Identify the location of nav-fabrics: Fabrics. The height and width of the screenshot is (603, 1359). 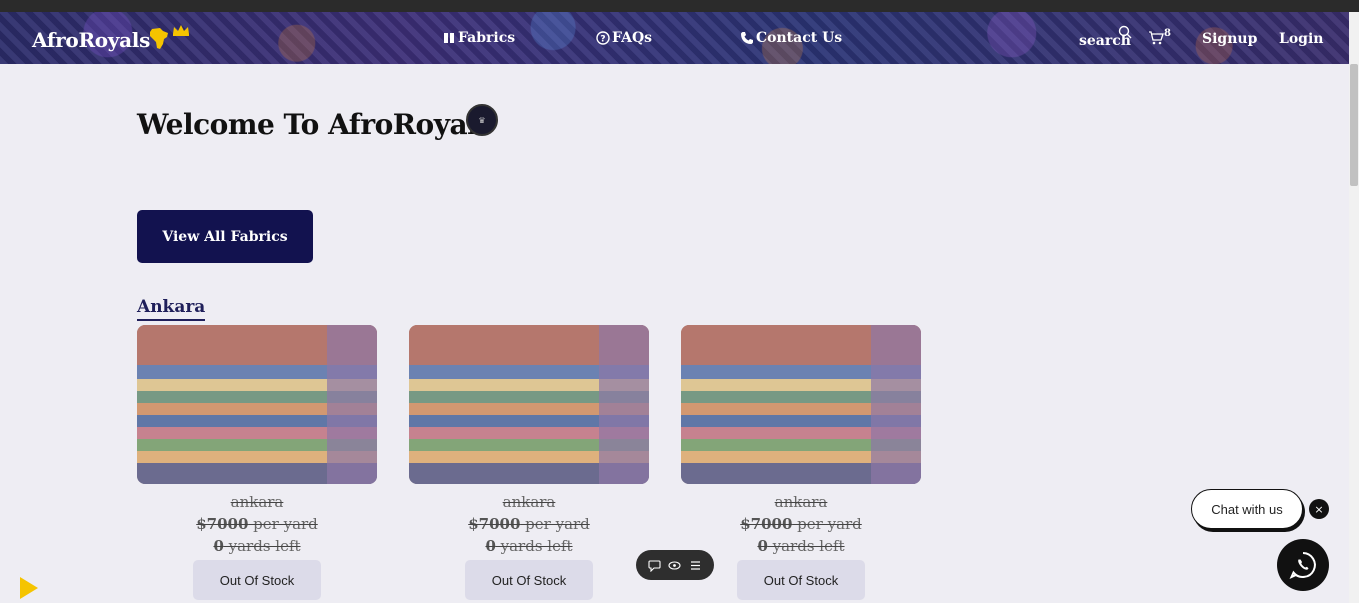
(478, 38).